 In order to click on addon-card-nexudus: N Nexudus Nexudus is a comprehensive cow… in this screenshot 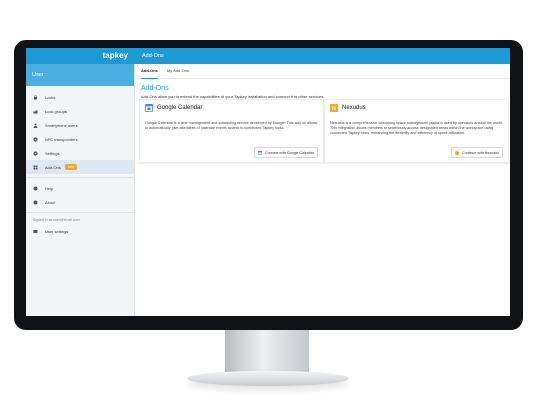, I will do `click(416, 131)`.